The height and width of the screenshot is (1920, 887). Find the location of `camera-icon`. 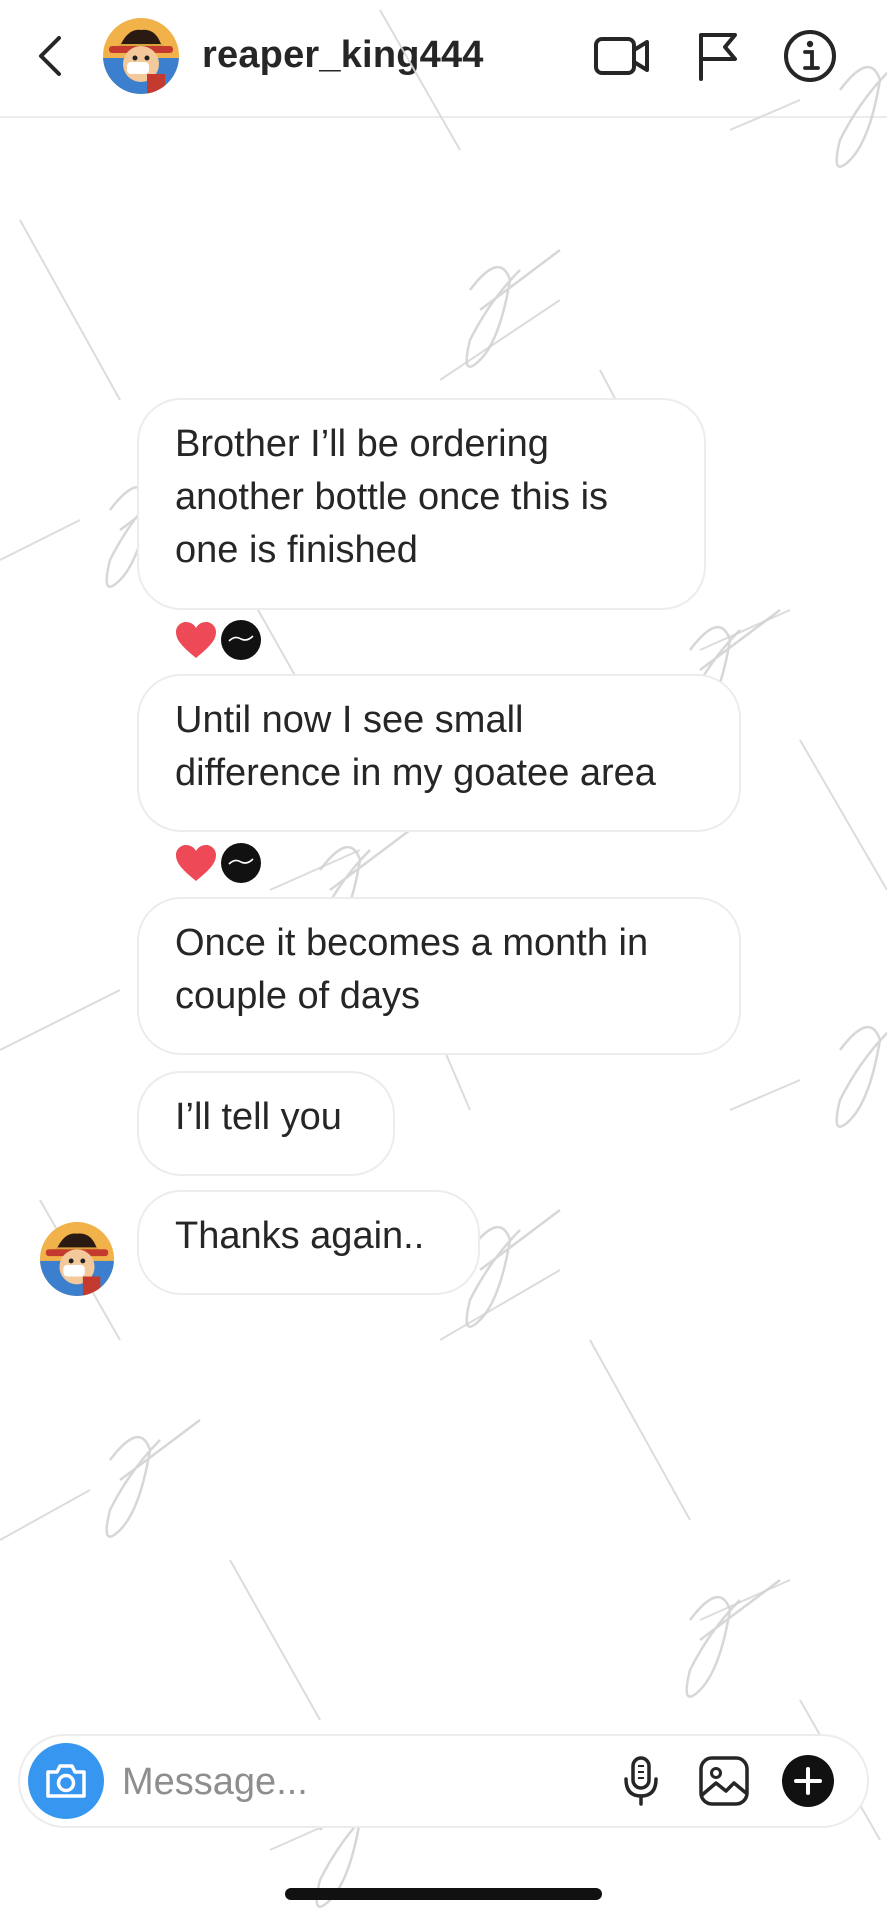

camera-icon is located at coordinates (66, 1781).